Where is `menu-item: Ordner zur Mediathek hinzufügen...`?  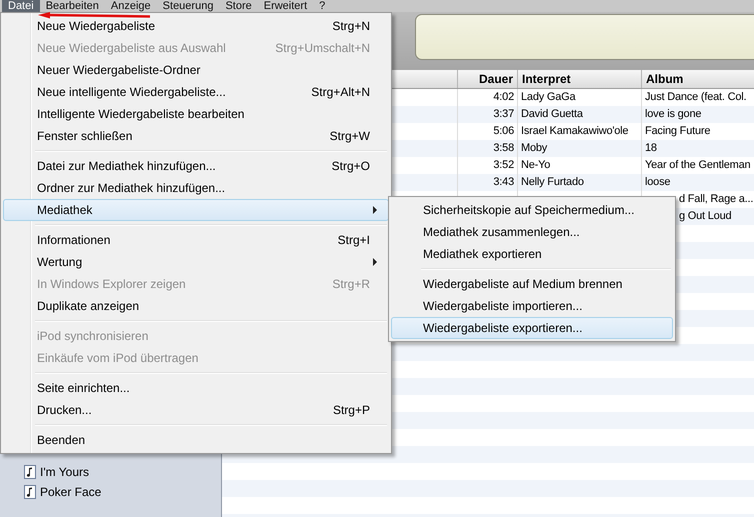
menu-item: Ordner zur Mediathek hinzufügen... is located at coordinates (196, 188).